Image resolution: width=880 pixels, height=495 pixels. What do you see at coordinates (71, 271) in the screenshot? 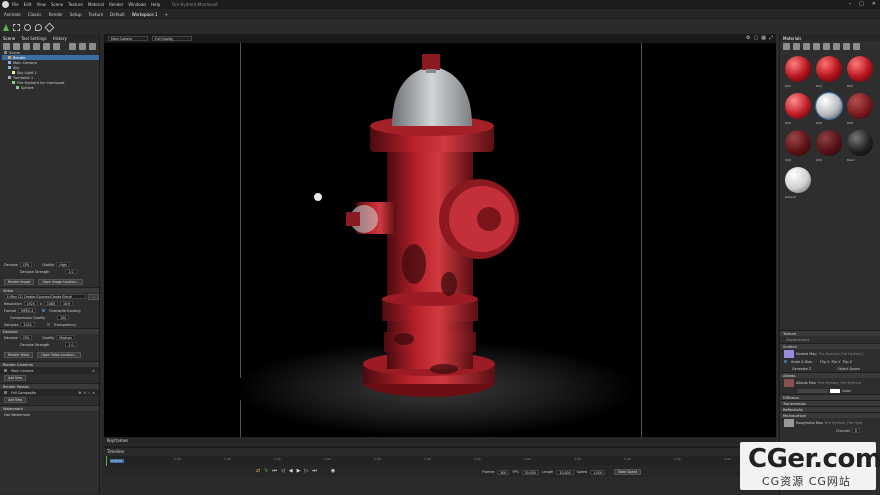
I see `denoise-strength-field: 1.0` at bounding box center [71, 271].